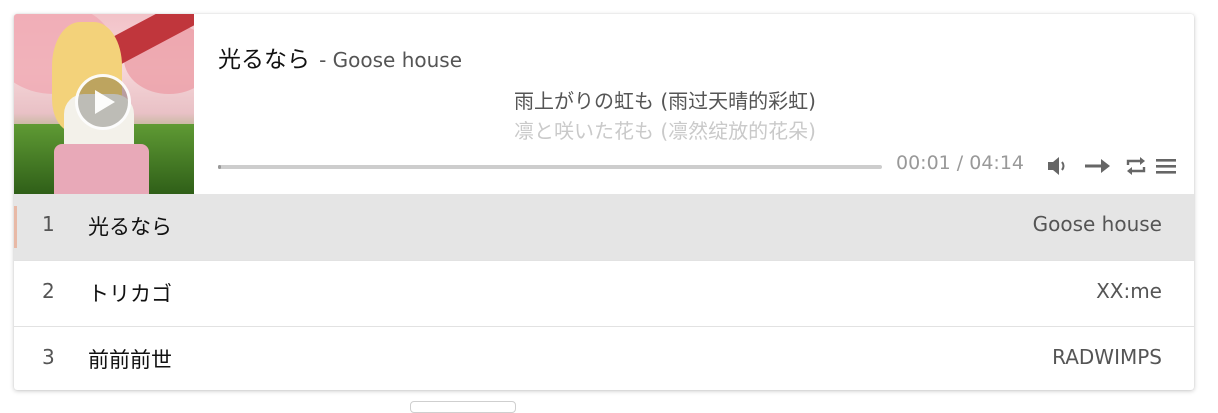 This screenshot has height=413, width=1218. I want to click on order-button, so click(1097, 166).